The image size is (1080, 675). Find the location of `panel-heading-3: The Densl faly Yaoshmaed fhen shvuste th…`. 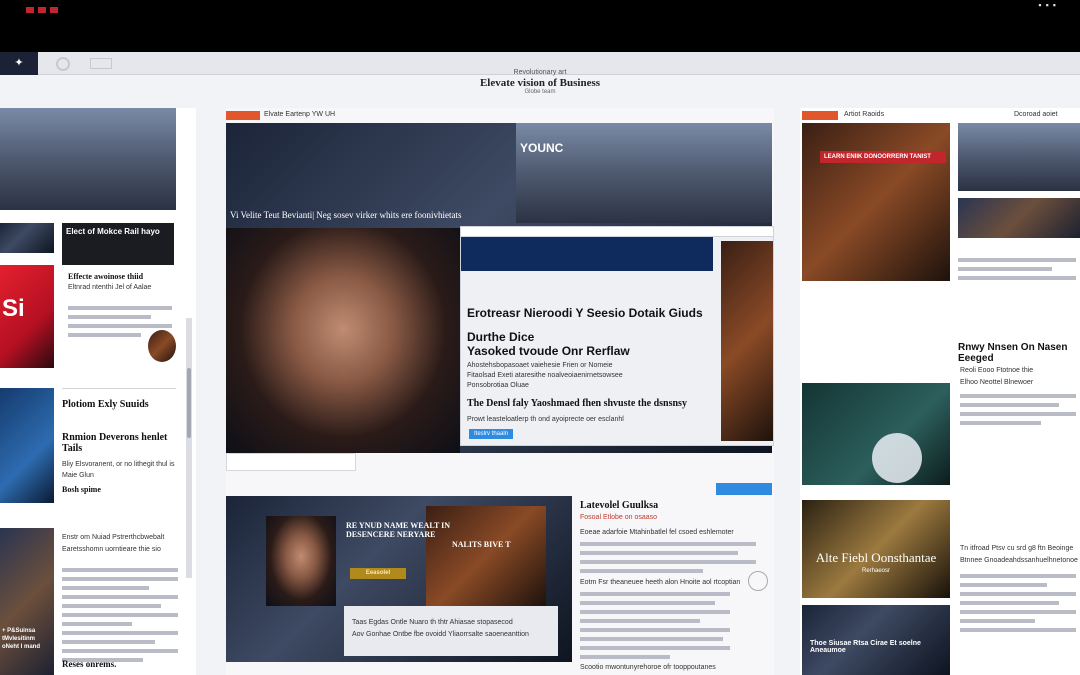

panel-heading-3: The Densl faly Yaoshmaed fhen shvuste th… is located at coordinates (592, 404).